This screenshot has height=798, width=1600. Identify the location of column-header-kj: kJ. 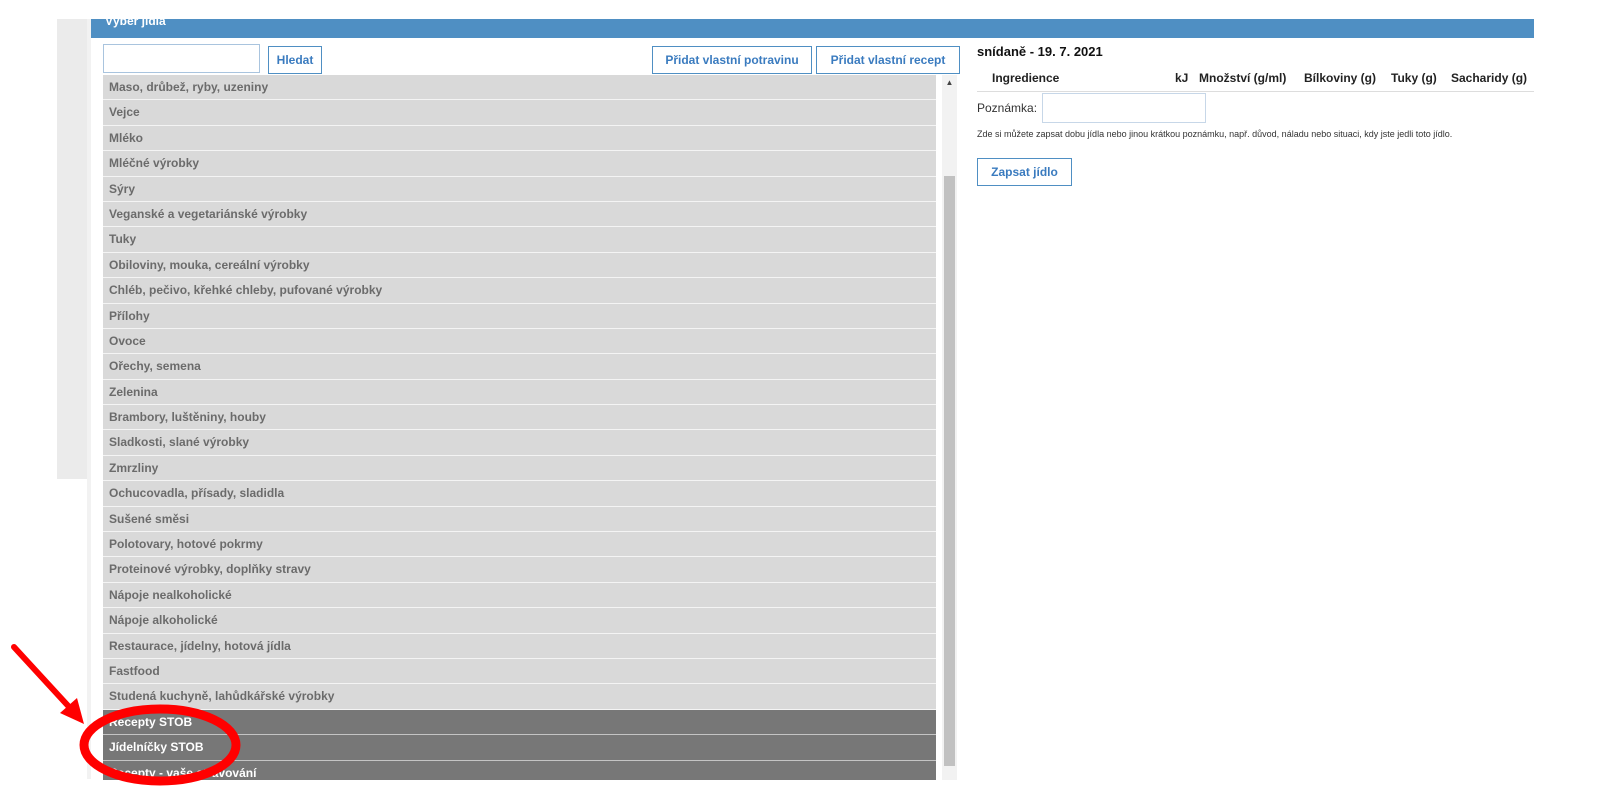
(1182, 78).